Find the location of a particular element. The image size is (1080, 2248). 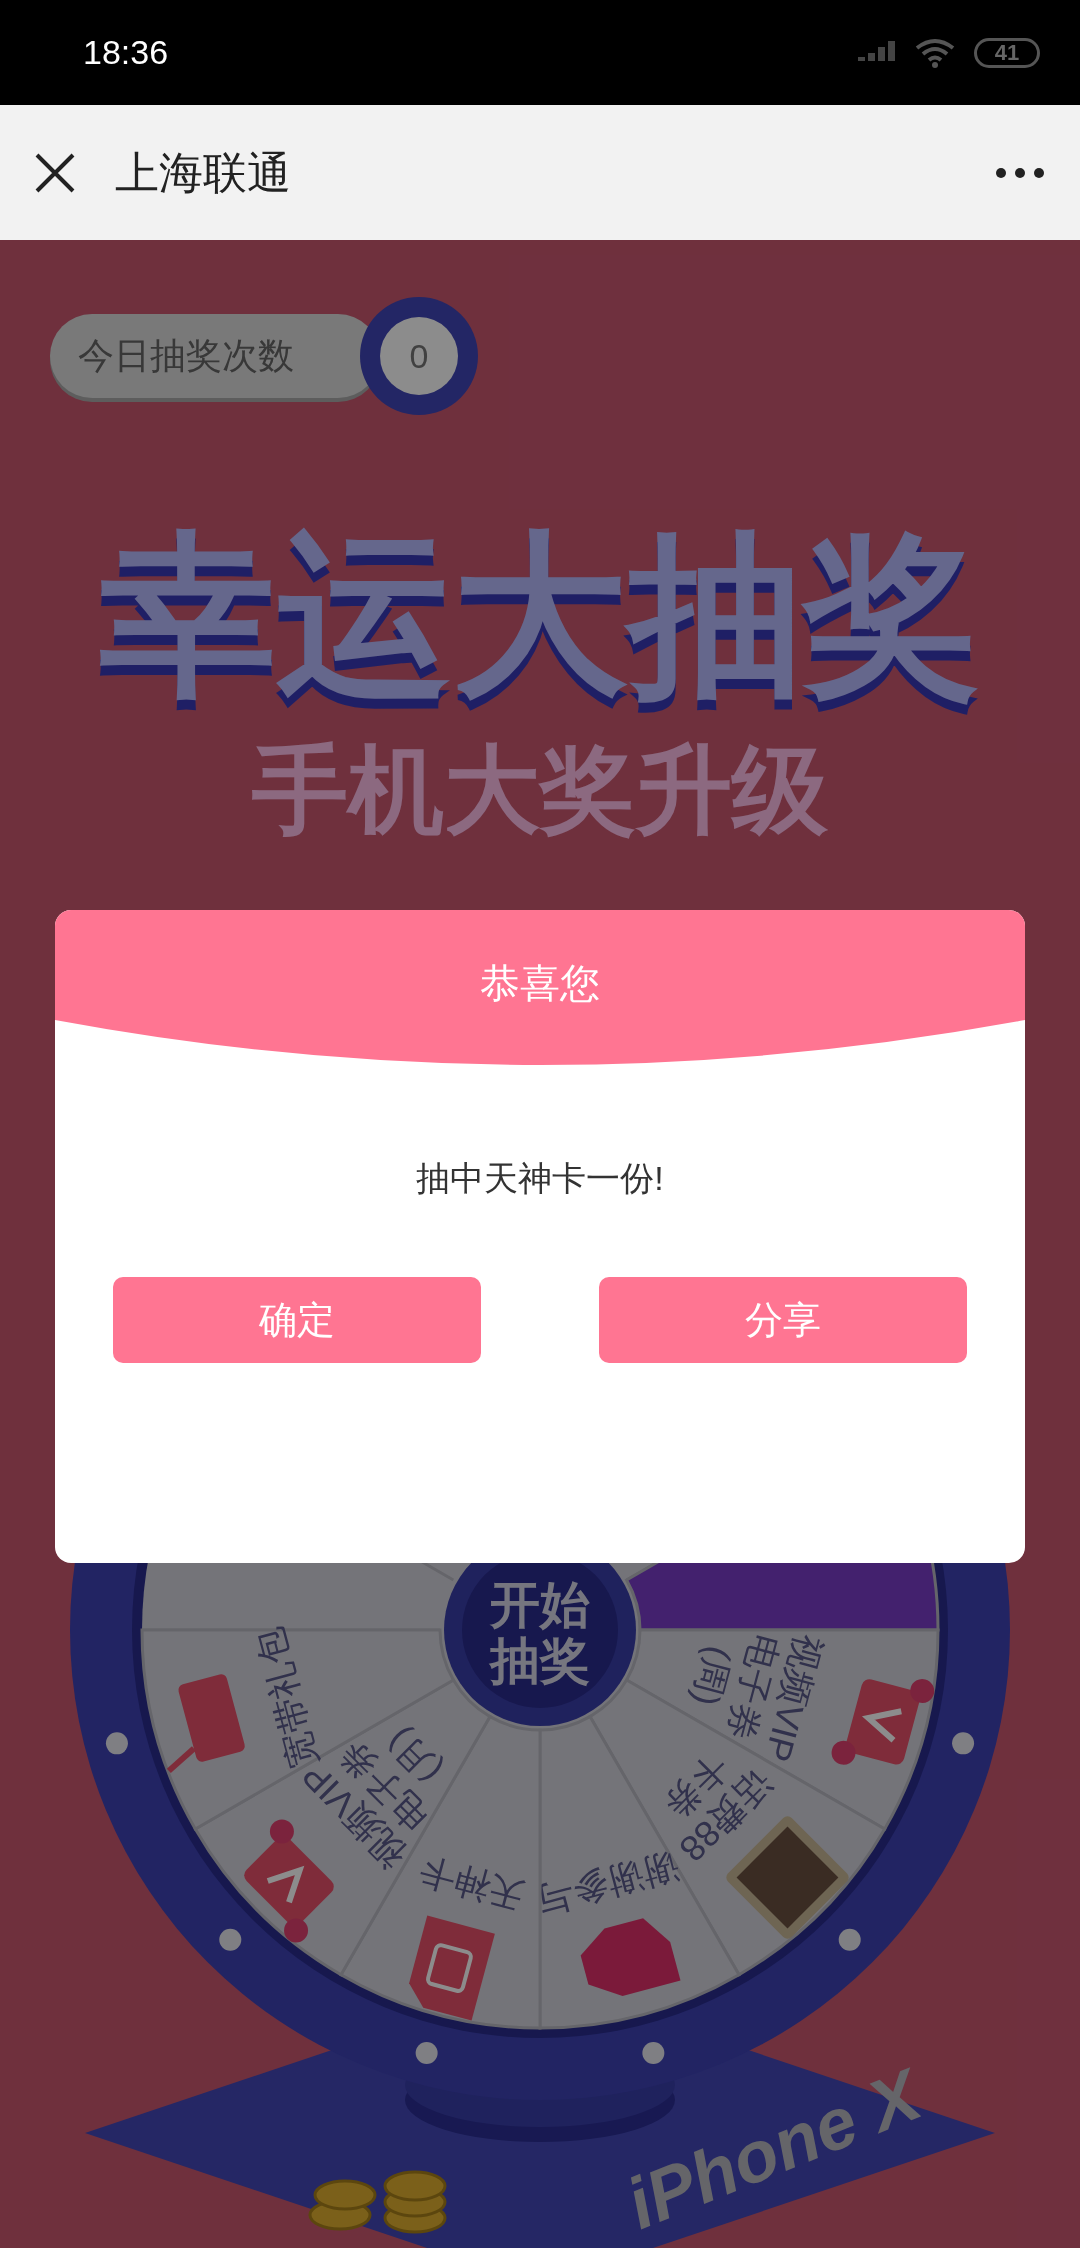

vip-ticket-icon is located at coordinates (883, 1722).